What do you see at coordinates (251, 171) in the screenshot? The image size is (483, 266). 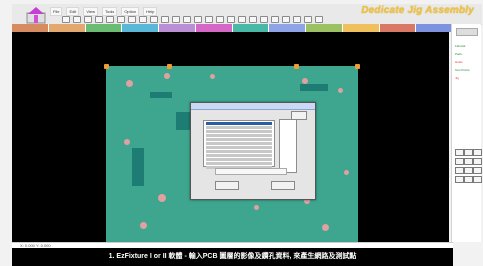 I see `list-scrollbar` at bounding box center [251, 171].